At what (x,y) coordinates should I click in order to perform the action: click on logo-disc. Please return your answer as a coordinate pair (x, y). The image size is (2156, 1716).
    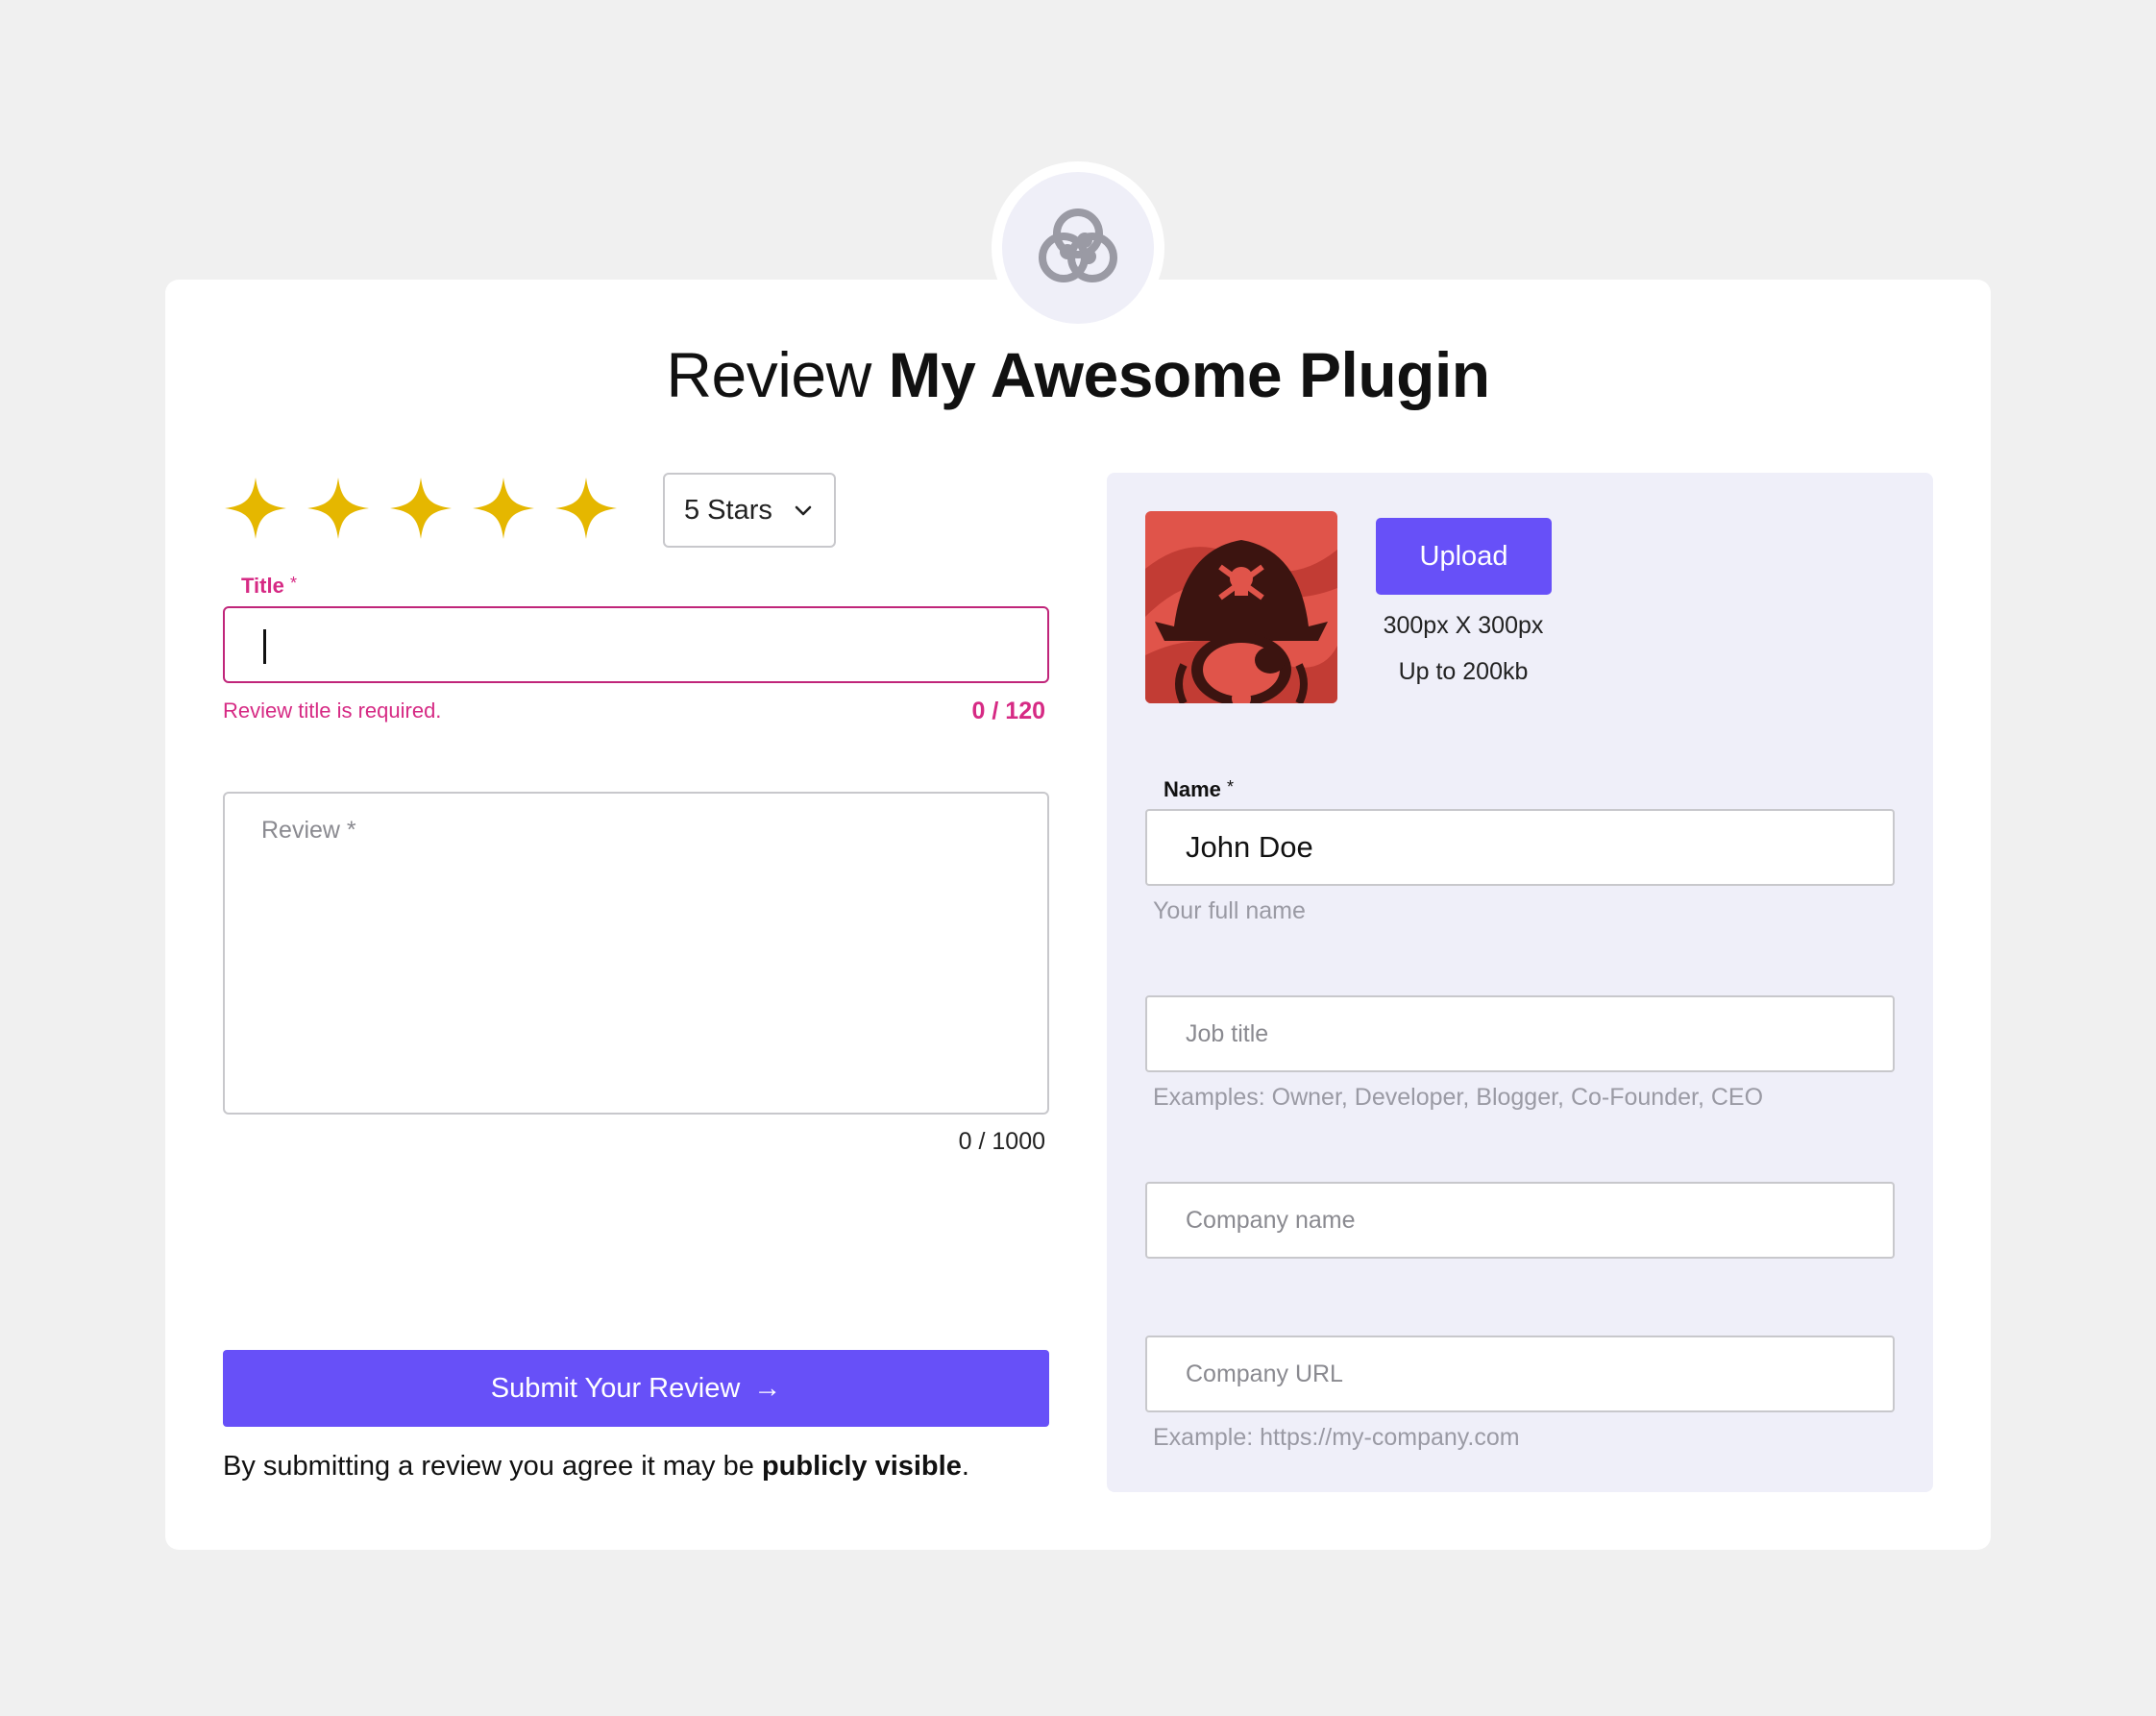
    Looking at the image, I should click on (1078, 248).